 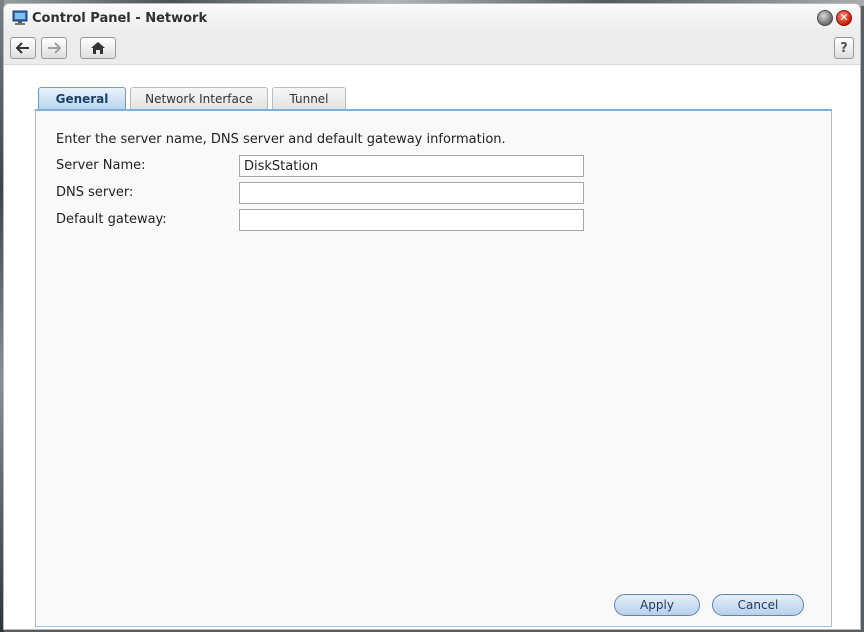 I want to click on network-icon, so click(x=20, y=17).